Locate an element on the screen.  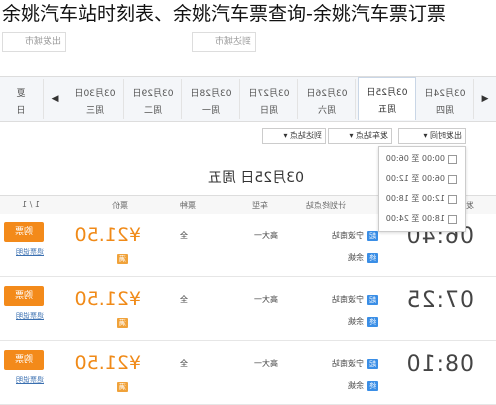
date-tab-weekday: 周日 is located at coordinates (269, 111).